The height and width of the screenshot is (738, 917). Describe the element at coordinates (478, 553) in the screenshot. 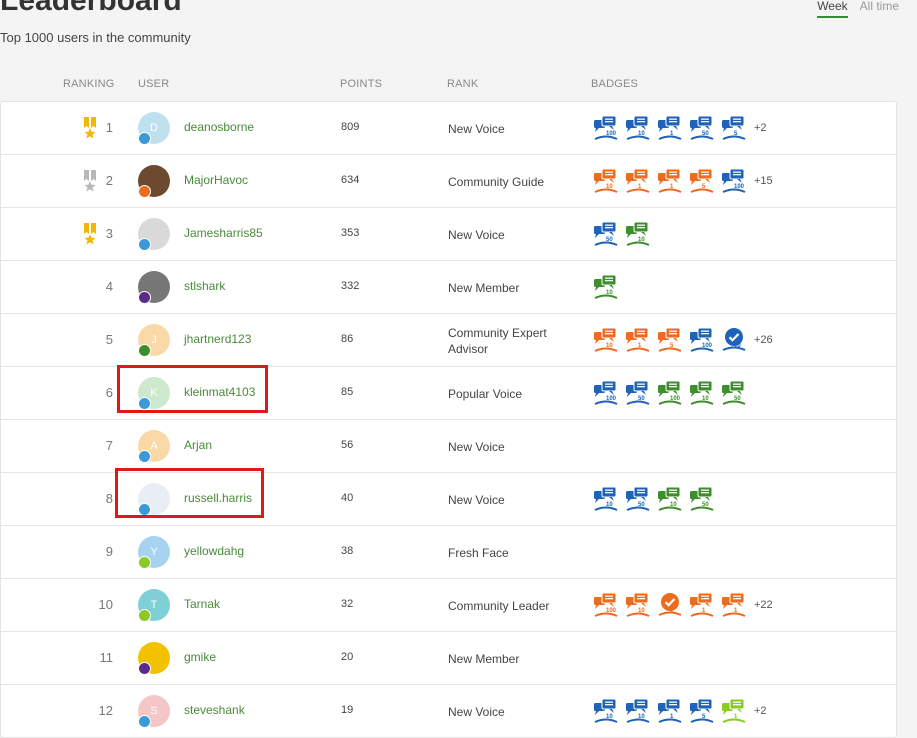

I see `rank-name: Fresh Face` at that location.